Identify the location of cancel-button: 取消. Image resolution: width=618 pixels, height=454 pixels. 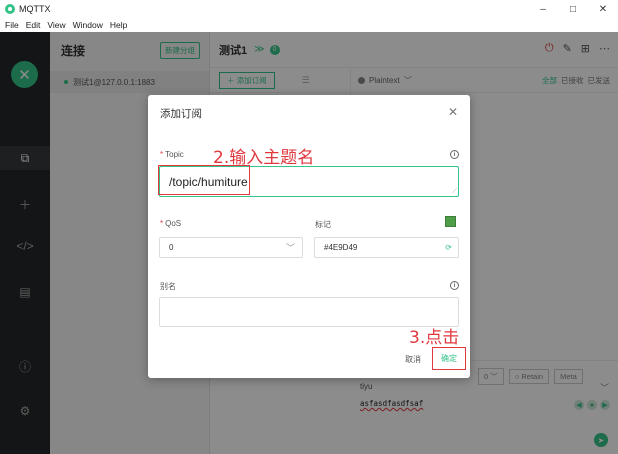
(413, 359).